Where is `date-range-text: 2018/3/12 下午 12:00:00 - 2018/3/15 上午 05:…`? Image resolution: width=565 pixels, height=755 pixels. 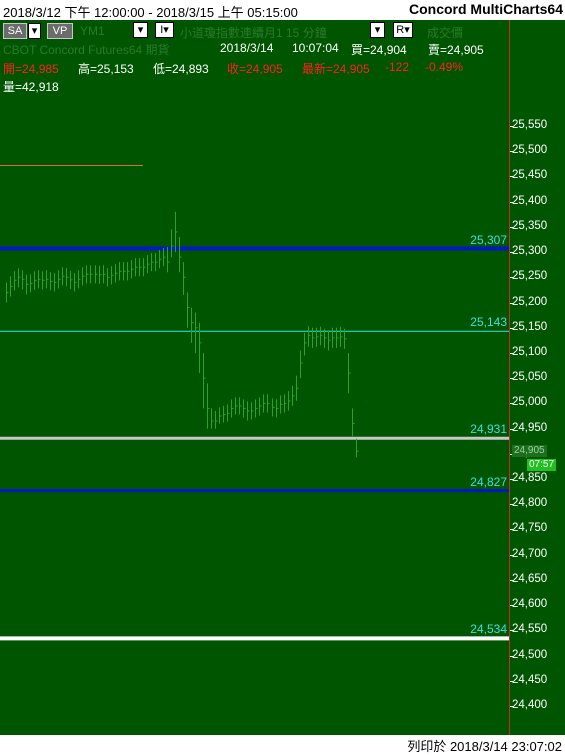 date-range-text: 2018/3/12 下午 12:00:00 - 2018/3/15 上午 05:… is located at coordinates (150, 12).